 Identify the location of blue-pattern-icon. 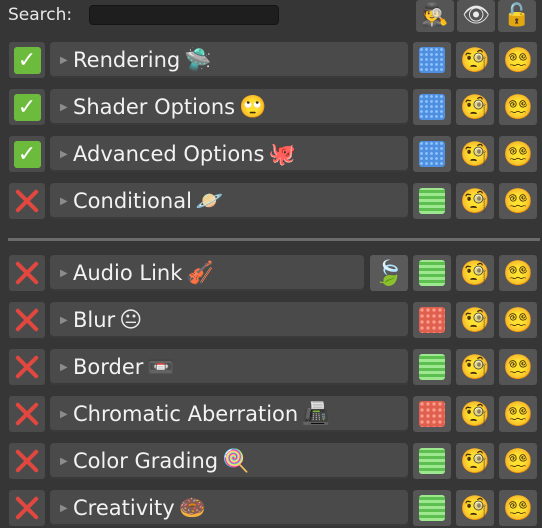
(432, 154).